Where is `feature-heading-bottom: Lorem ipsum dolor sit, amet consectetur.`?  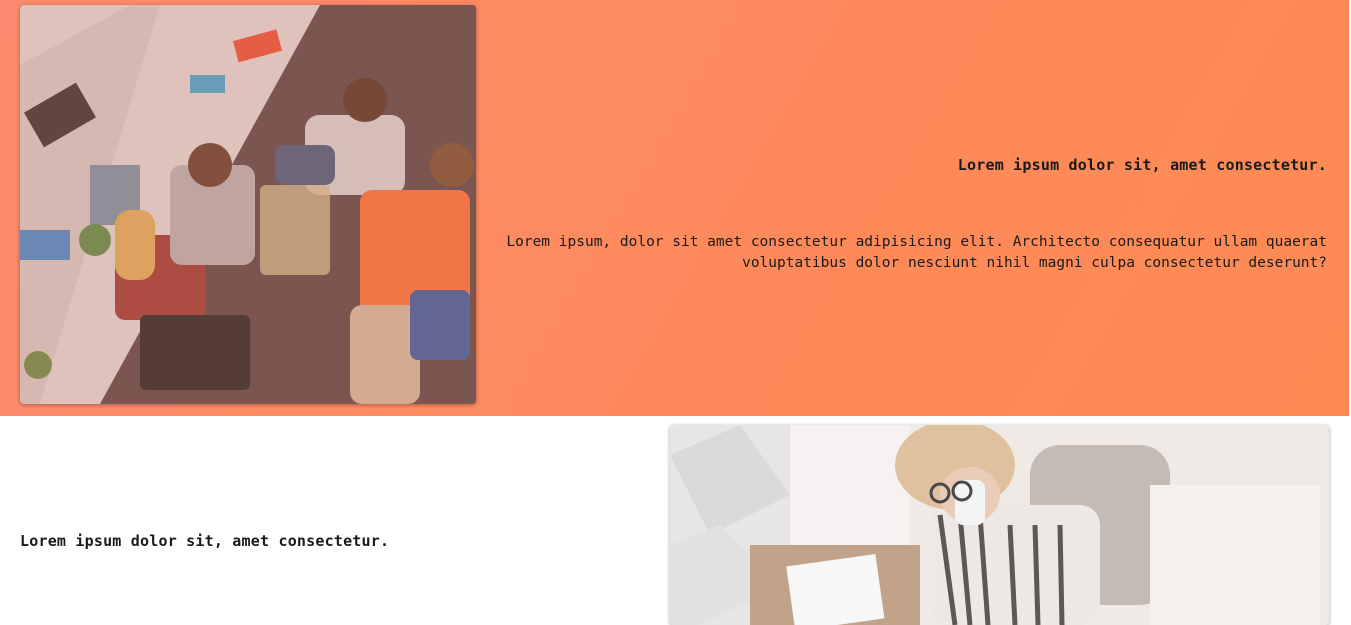 feature-heading-bottom: Lorem ipsum dolor sit, amet consectetur. is located at coordinates (205, 541).